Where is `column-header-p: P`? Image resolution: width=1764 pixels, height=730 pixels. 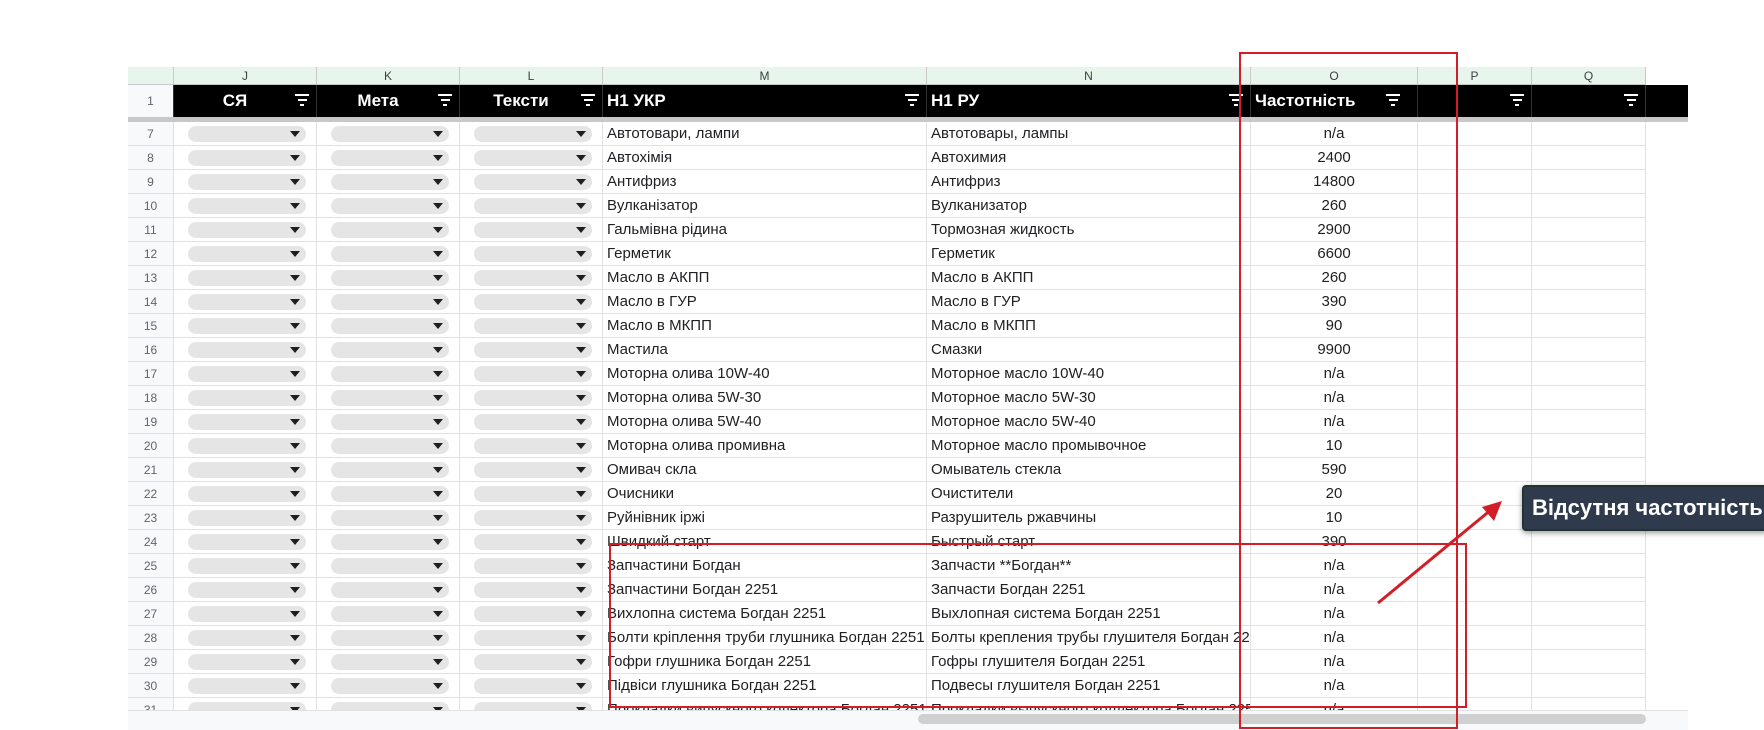 column-header-p: P is located at coordinates (1475, 76).